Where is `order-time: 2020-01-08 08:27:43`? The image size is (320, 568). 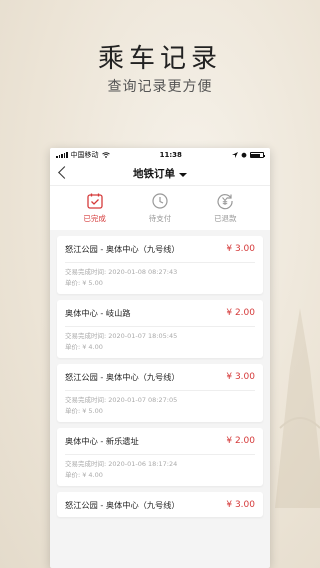 order-time: 2020-01-08 08:27:43 is located at coordinates (143, 272).